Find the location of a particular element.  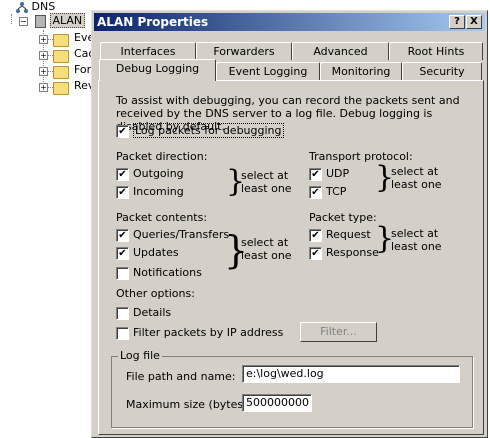

details-label: Details is located at coordinates (152, 312).